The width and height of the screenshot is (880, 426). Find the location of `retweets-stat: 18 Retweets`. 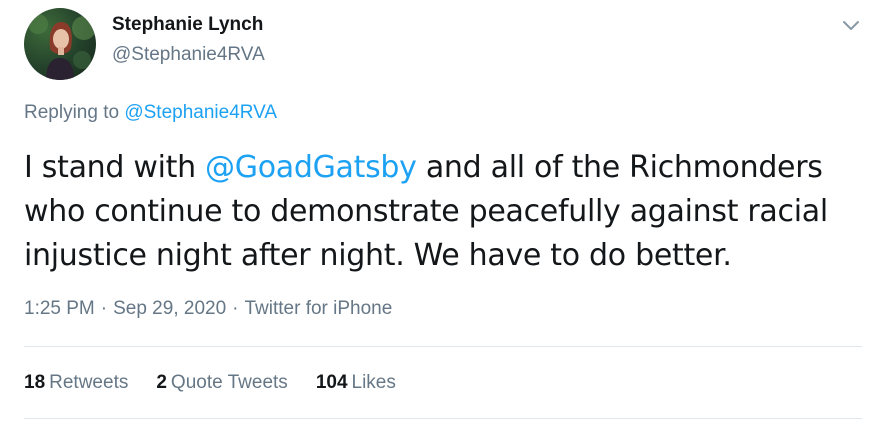

retweets-stat: 18 Retweets is located at coordinates (76, 383).